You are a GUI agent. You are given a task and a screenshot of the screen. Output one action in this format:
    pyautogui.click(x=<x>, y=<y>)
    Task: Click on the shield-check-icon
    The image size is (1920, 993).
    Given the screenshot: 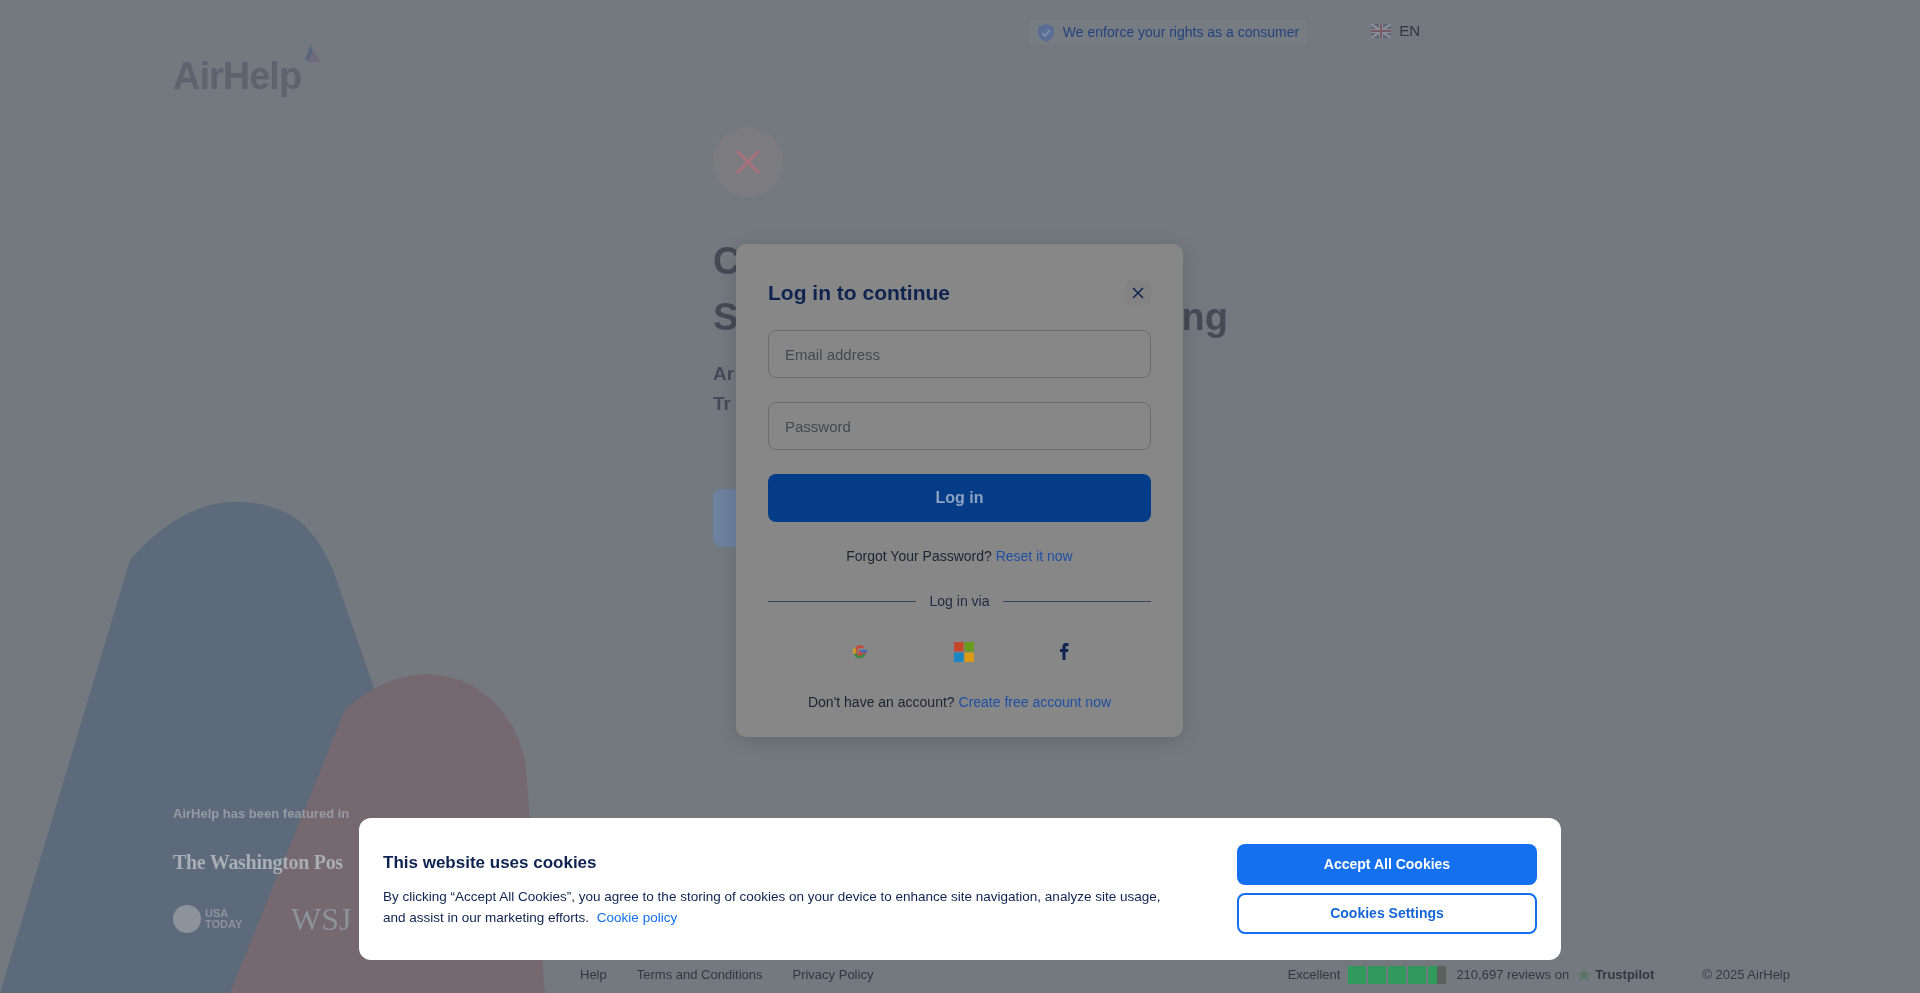 What is the action you would take?
    pyautogui.click(x=1045, y=32)
    